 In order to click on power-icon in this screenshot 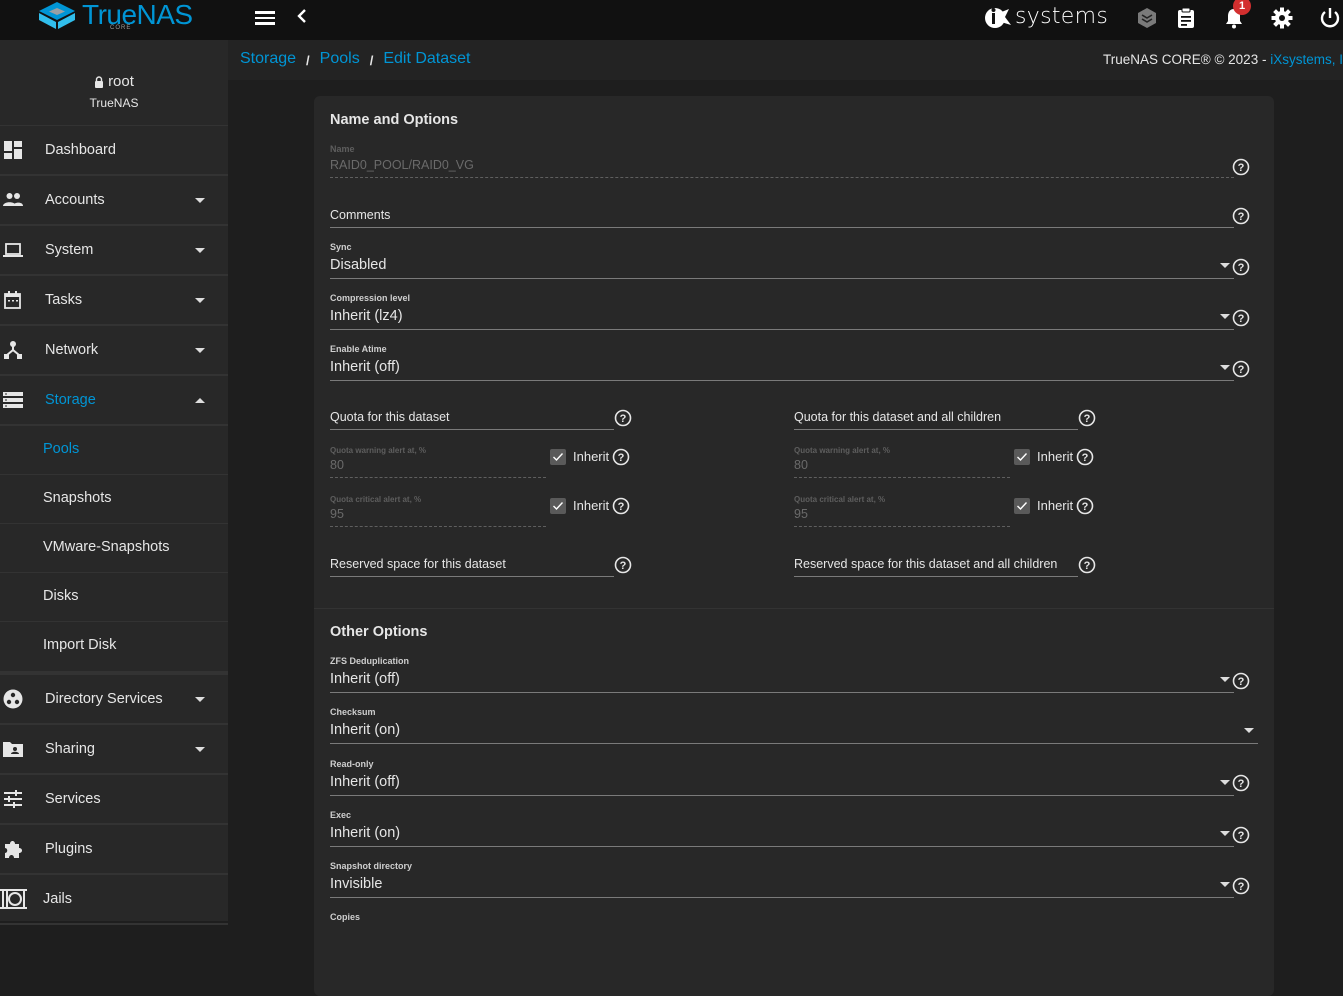, I will do `click(1330, 18)`.